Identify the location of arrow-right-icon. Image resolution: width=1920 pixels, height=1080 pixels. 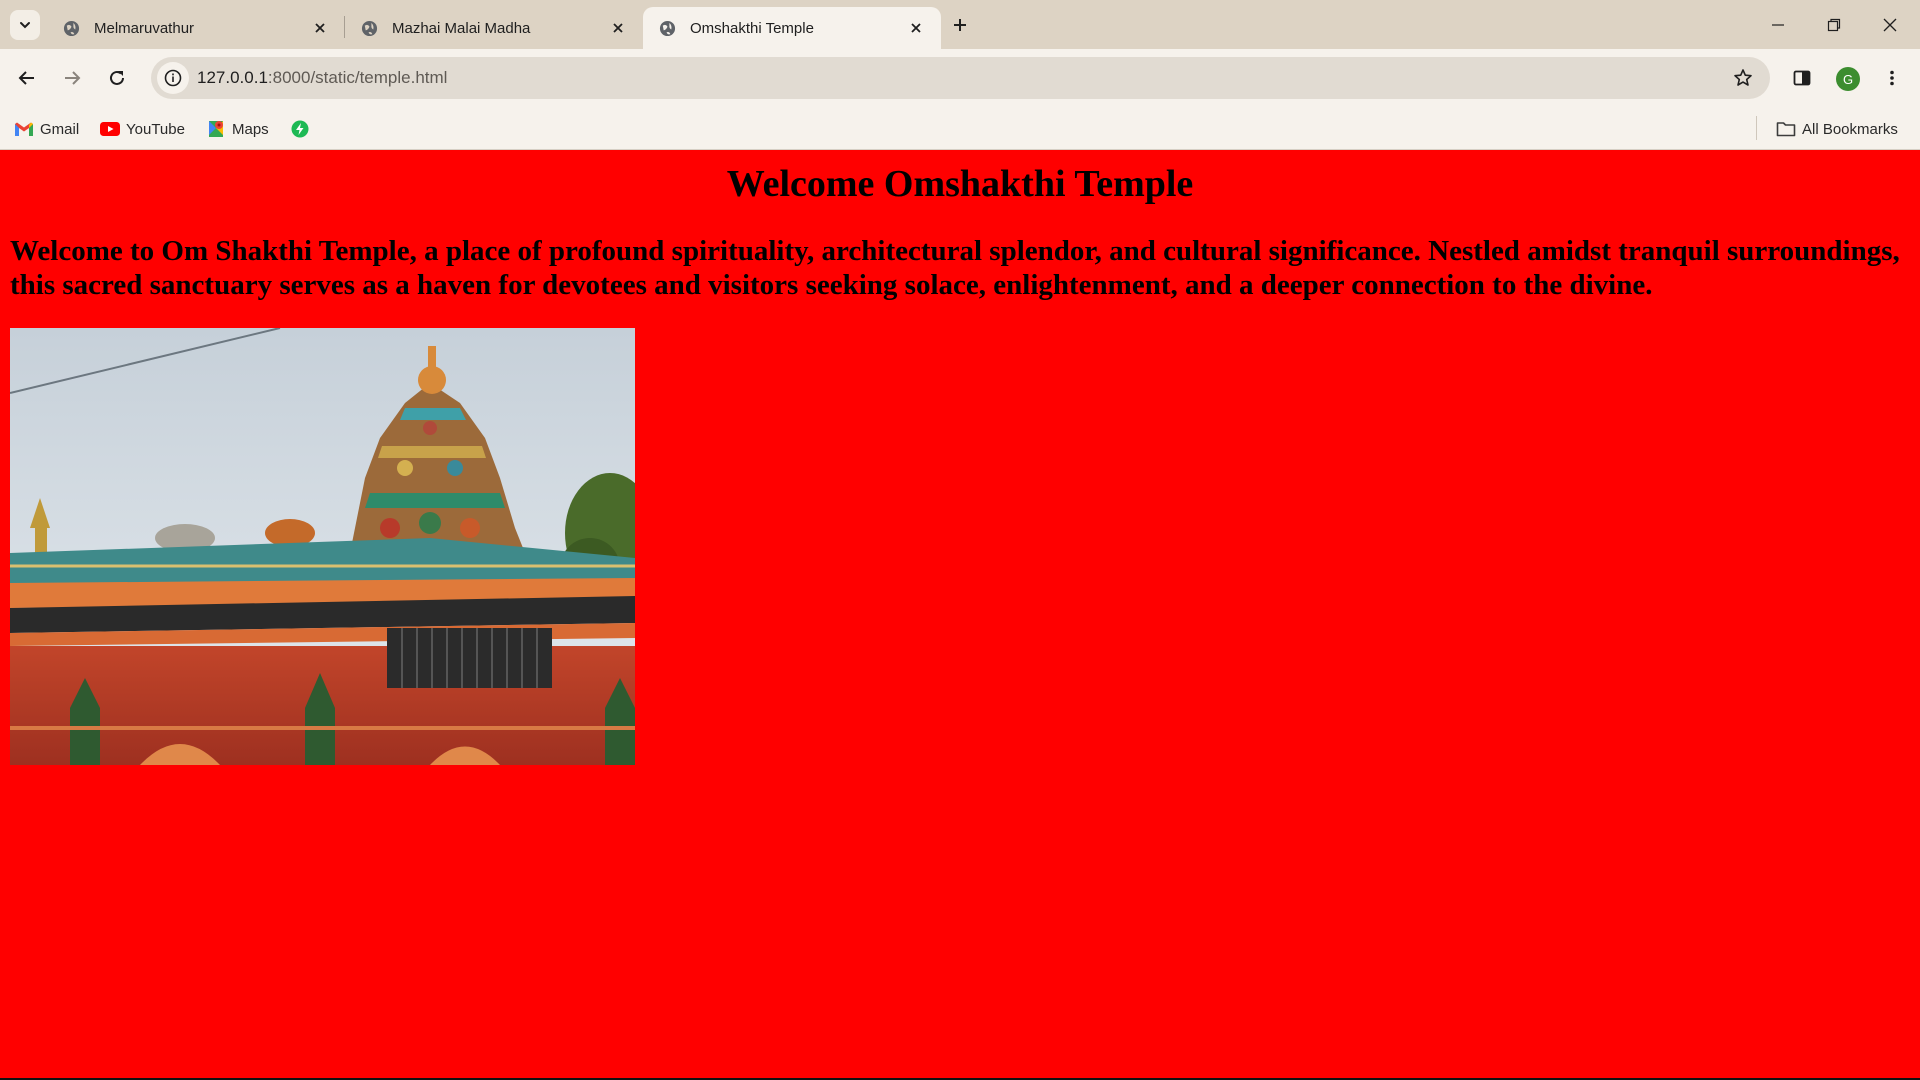
(73, 78).